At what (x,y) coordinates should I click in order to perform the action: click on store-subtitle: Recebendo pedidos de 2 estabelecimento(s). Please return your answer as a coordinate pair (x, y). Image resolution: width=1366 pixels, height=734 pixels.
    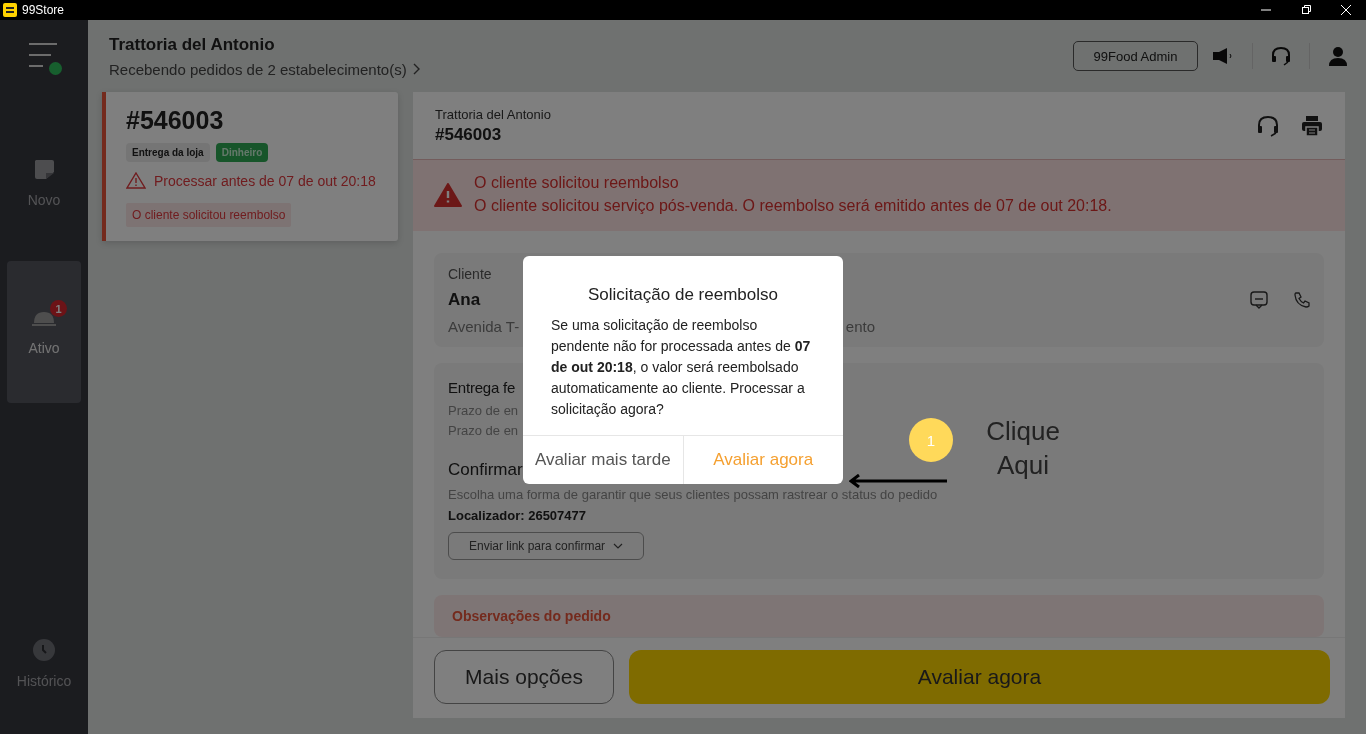
    Looking at the image, I should click on (258, 69).